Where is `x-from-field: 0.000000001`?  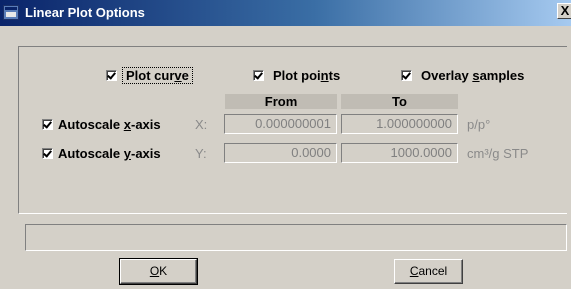
x-from-field: 0.000000001 is located at coordinates (280, 124).